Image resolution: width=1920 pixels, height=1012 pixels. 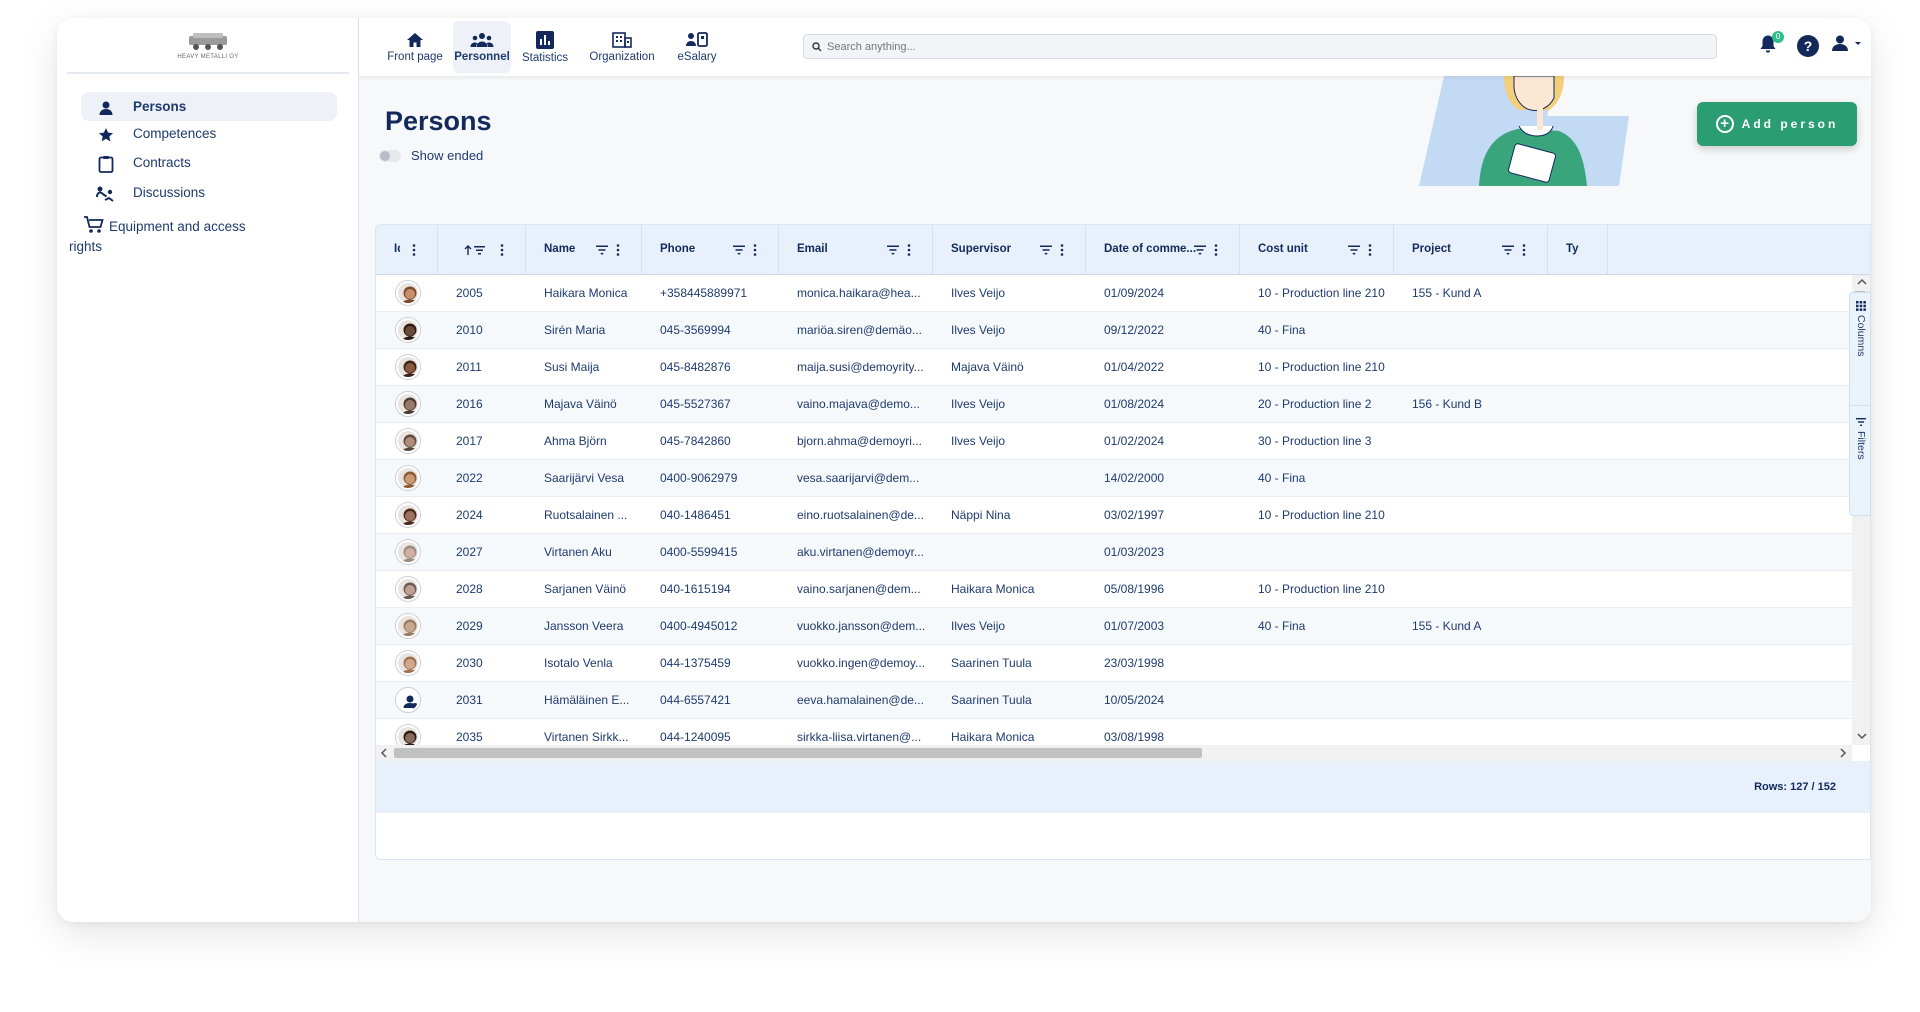 I want to click on cell-start-date: 01/02/2024, so click(x=1134, y=441).